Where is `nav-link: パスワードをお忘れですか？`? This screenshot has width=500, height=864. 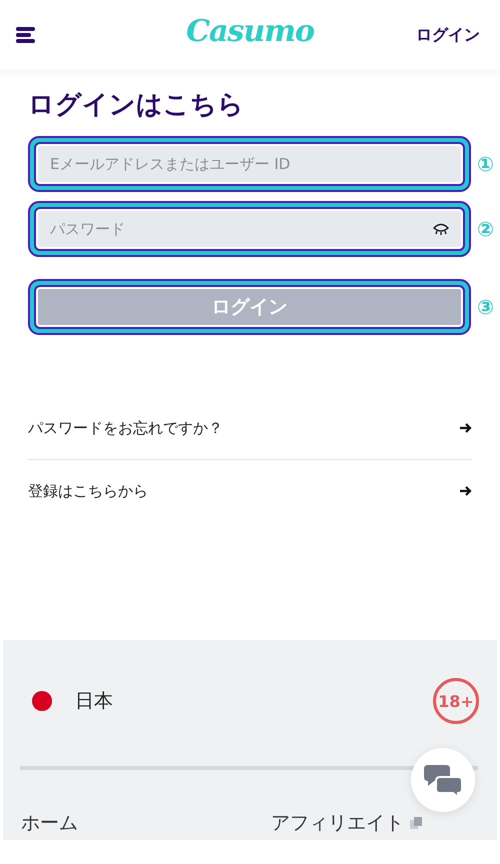
nav-link: パスワードをお忘れですか？ is located at coordinates (125, 428).